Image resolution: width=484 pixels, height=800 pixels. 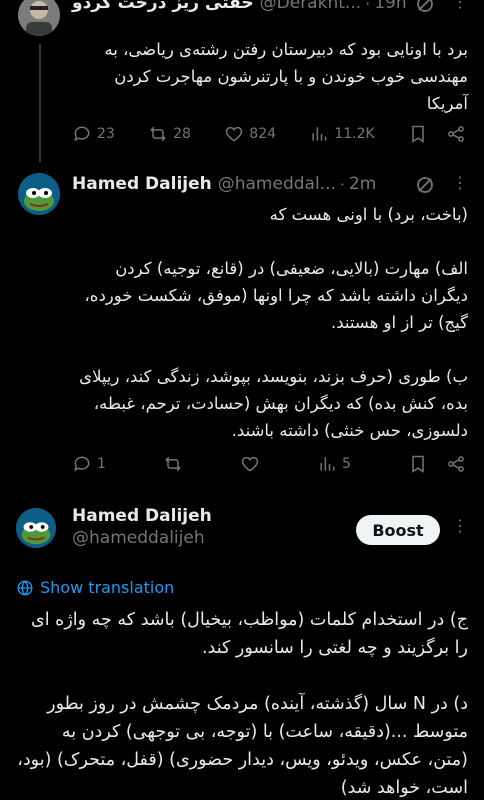 What do you see at coordinates (138, 538) in the screenshot?
I see `author-handle: @hameddalijeh` at bounding box center [138, 538].